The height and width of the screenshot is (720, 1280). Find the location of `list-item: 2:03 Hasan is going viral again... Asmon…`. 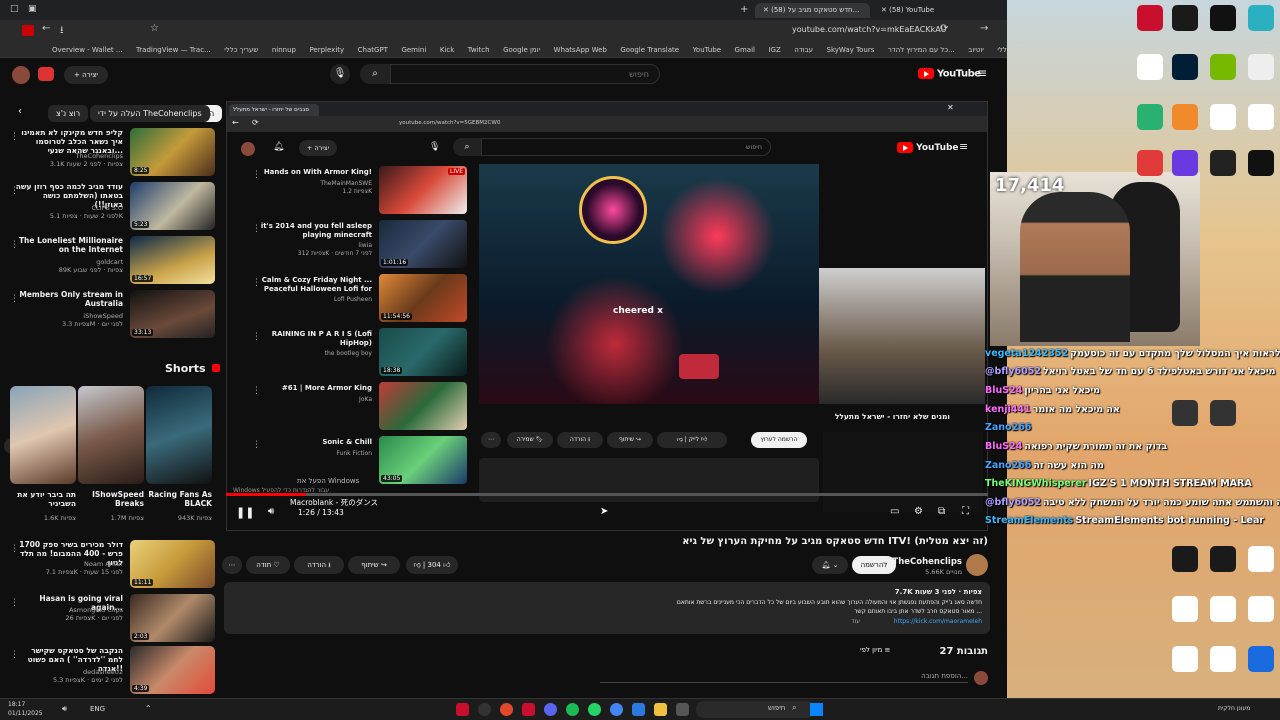

list-item: 2:03 Hasan is going viral again... Asmon… is located at coordinates (112, 619).